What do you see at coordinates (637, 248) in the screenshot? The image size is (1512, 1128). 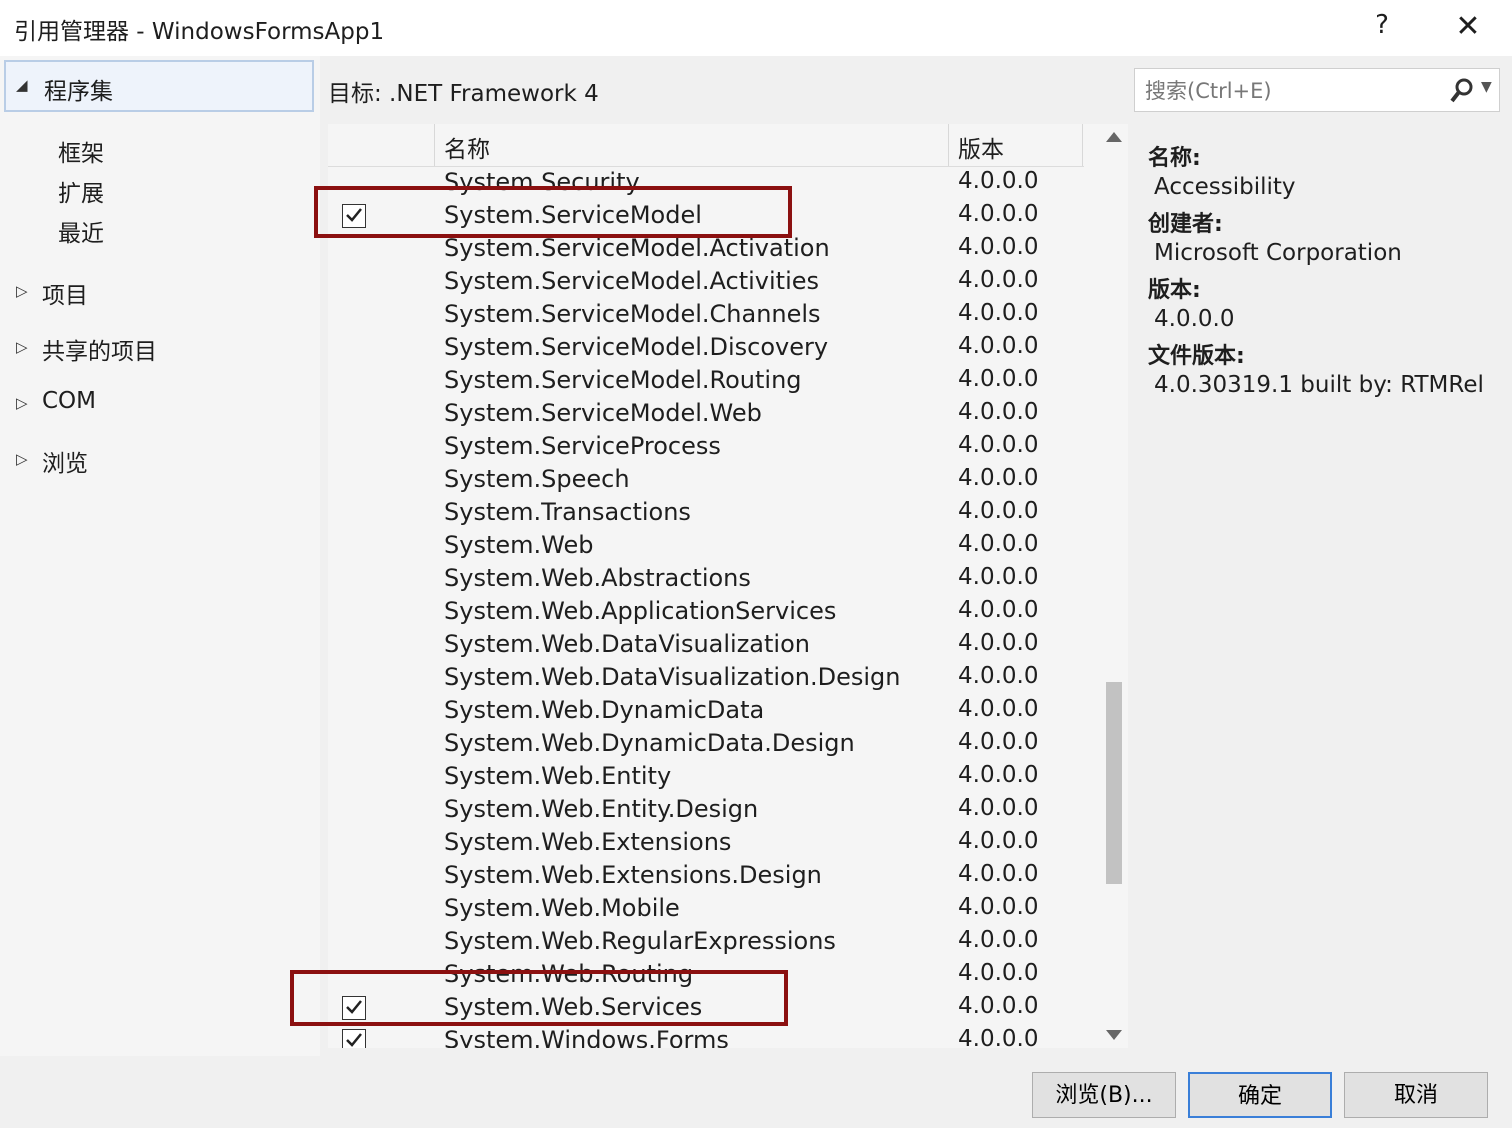 I see `row-name: System.ServiceModel.Activation` at bounding box center [637, 248].